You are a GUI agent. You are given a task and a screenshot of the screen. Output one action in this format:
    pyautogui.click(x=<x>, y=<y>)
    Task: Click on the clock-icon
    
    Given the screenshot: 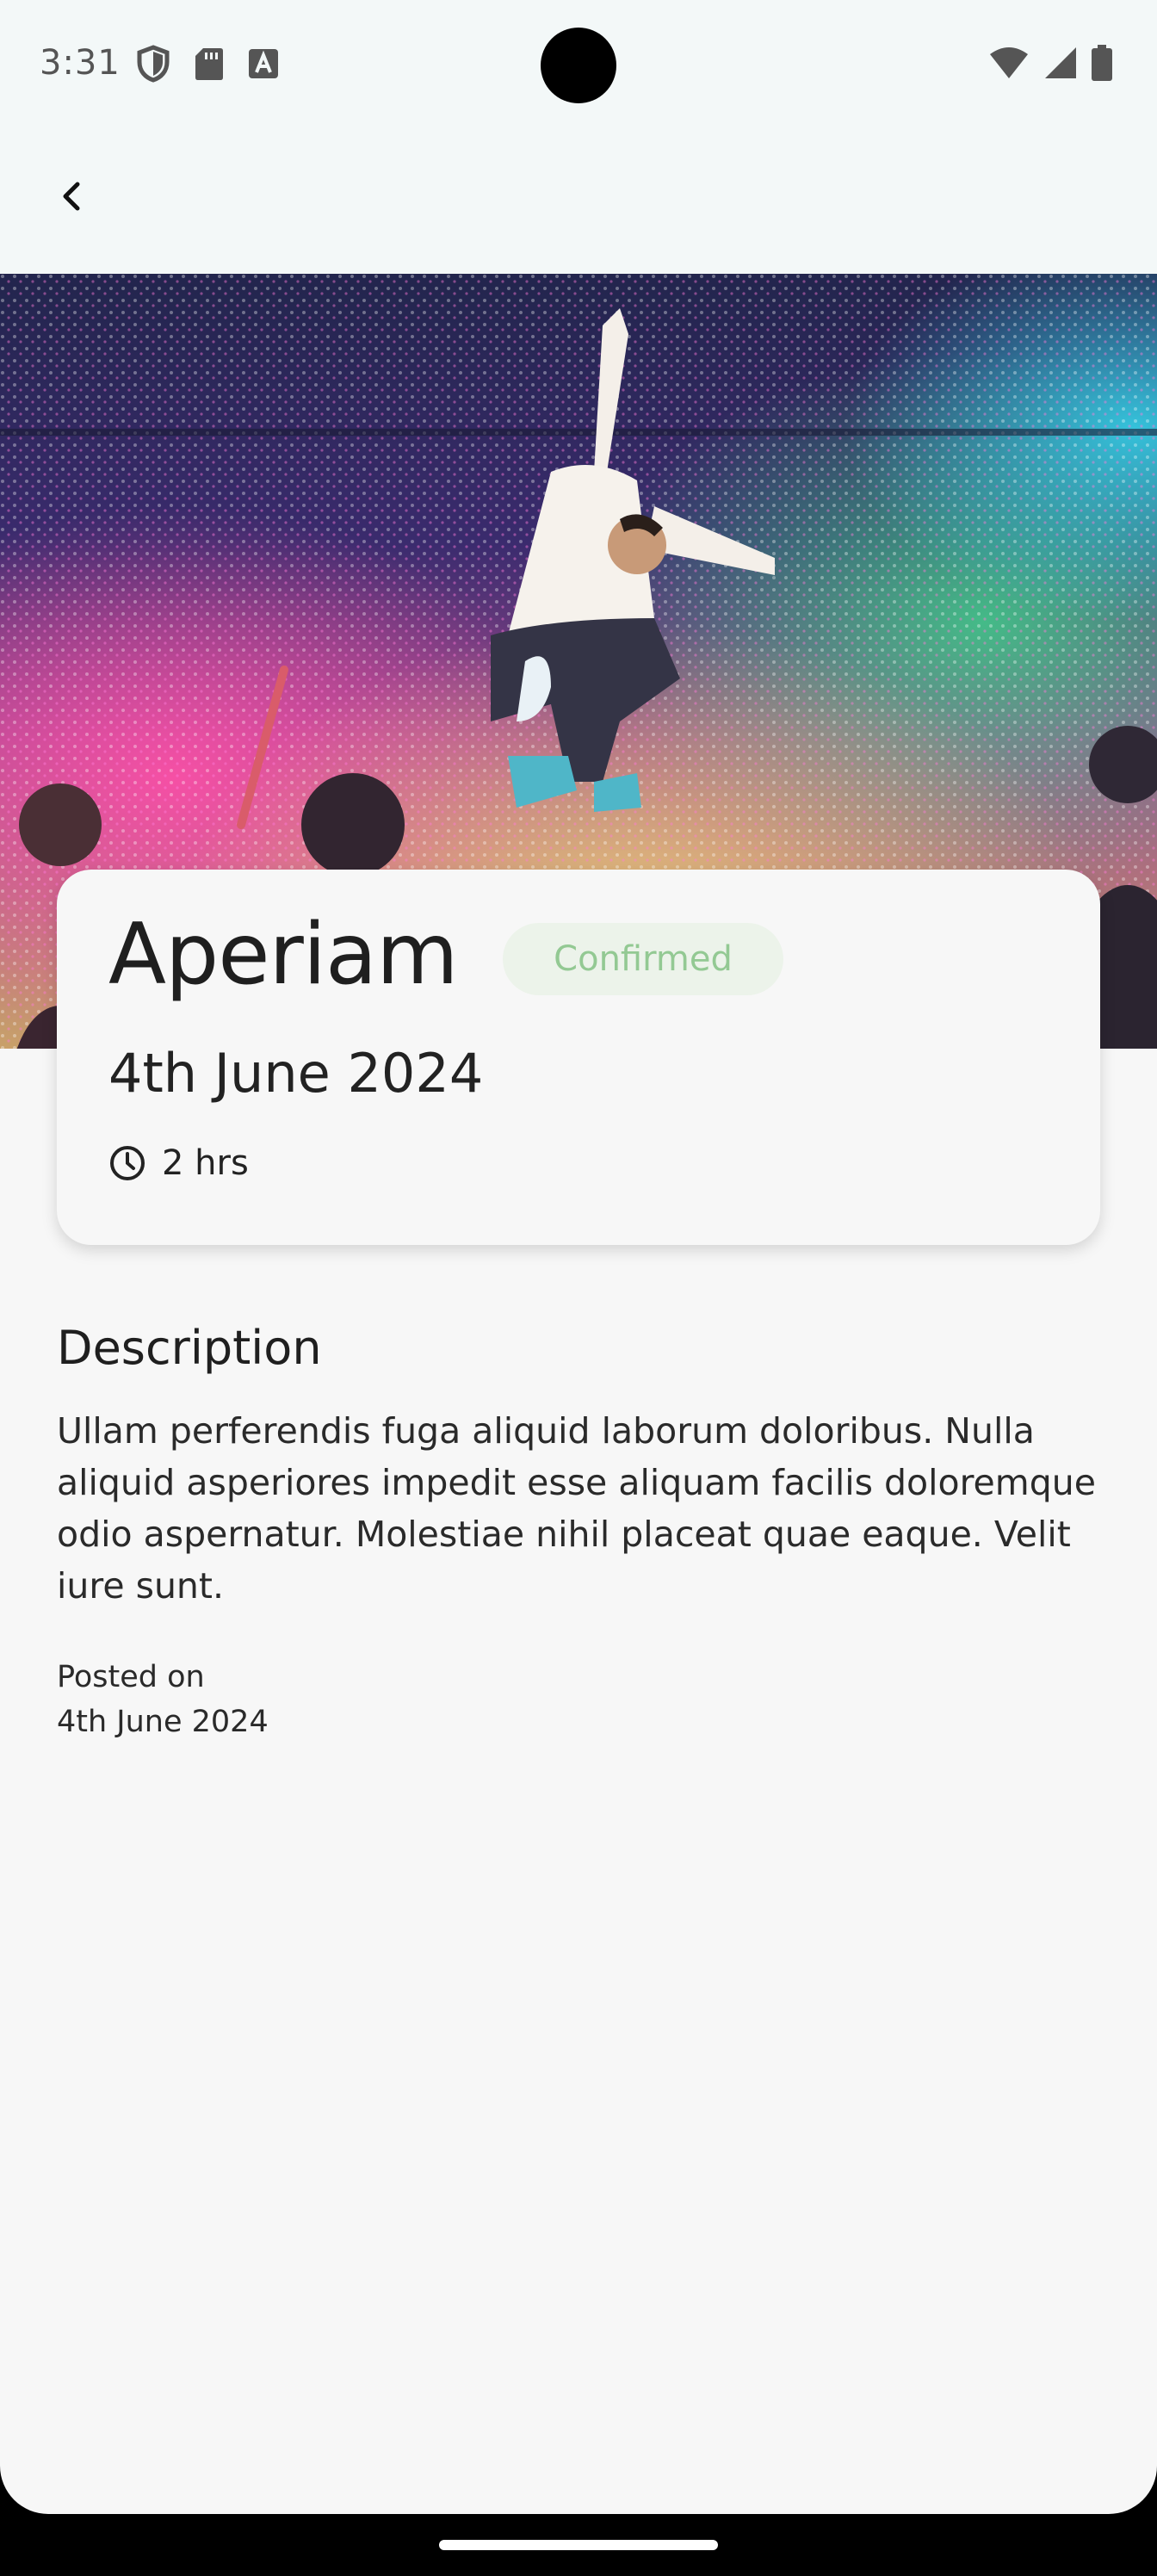 What is the action you would take?
    pyautogui.click(x=127, y=1163)
    